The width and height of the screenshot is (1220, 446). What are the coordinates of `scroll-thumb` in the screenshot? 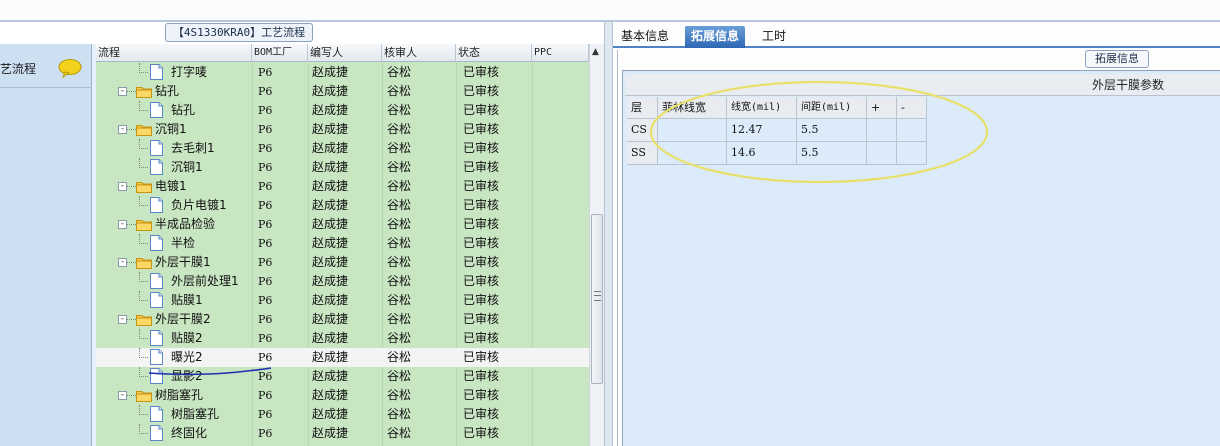 It's located at (597, 299).